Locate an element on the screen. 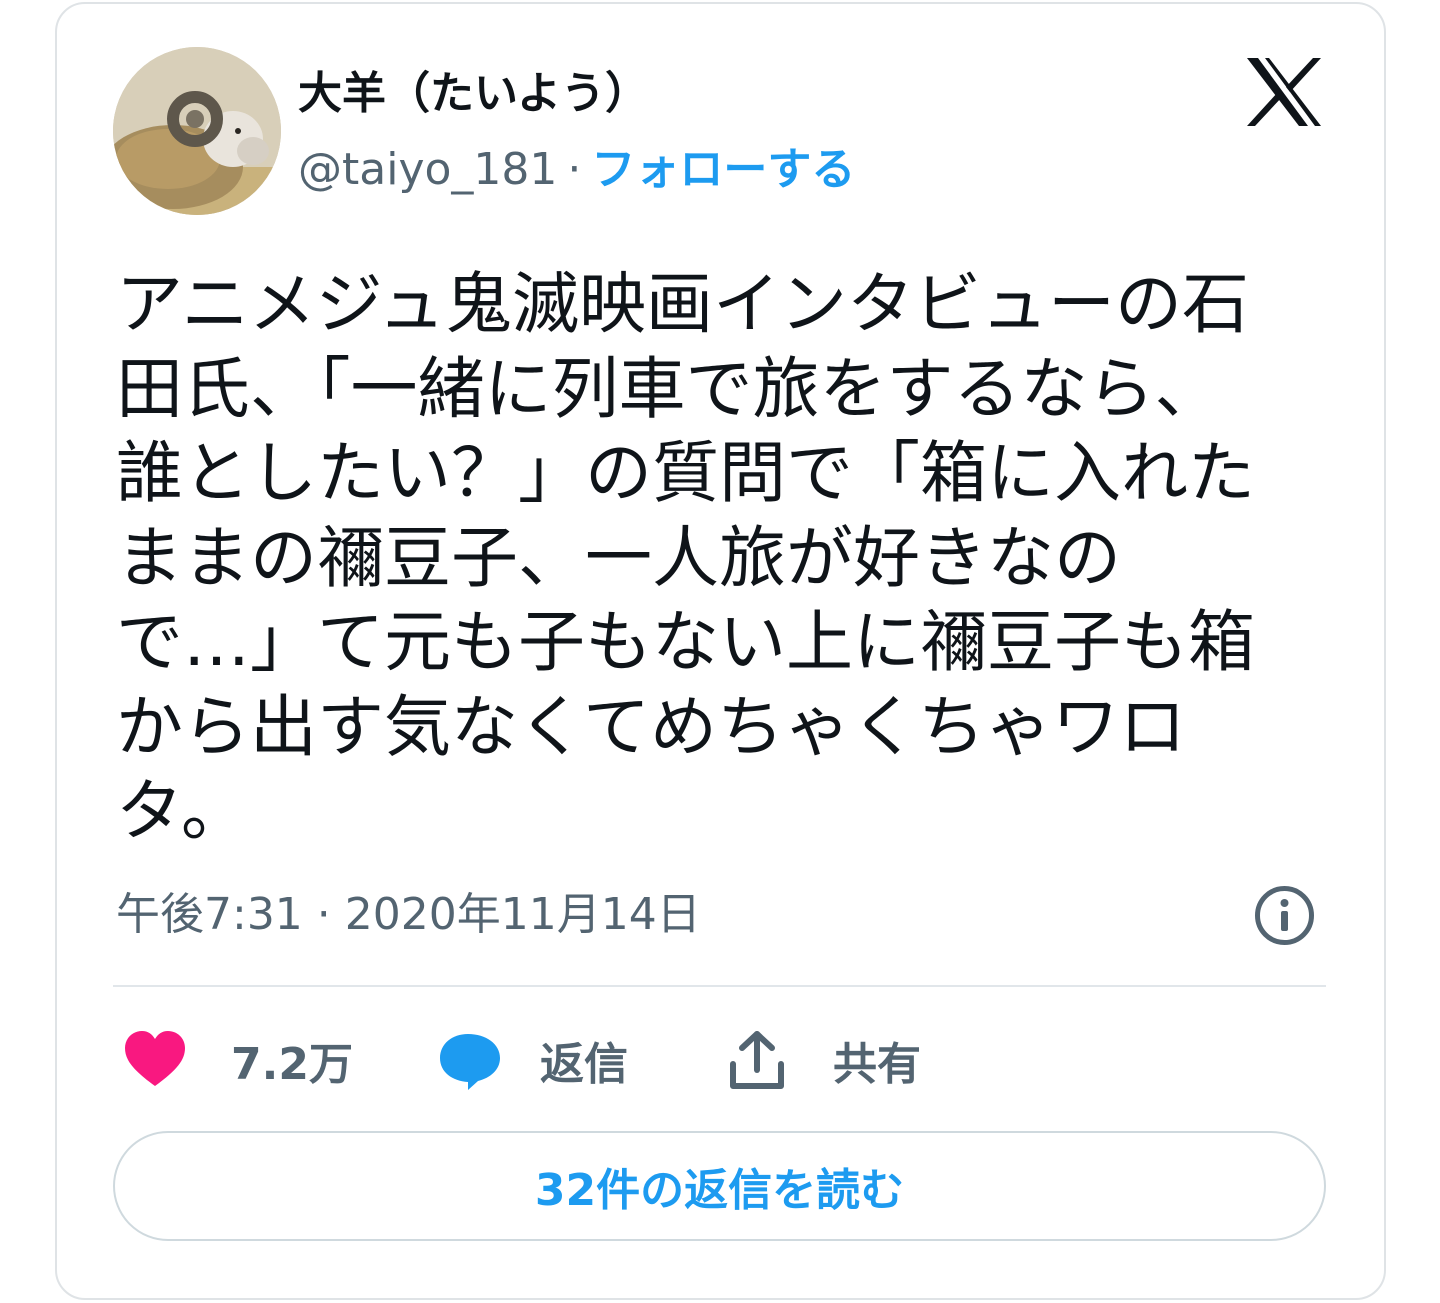  info-icon is located at coordinates (1284, 915).